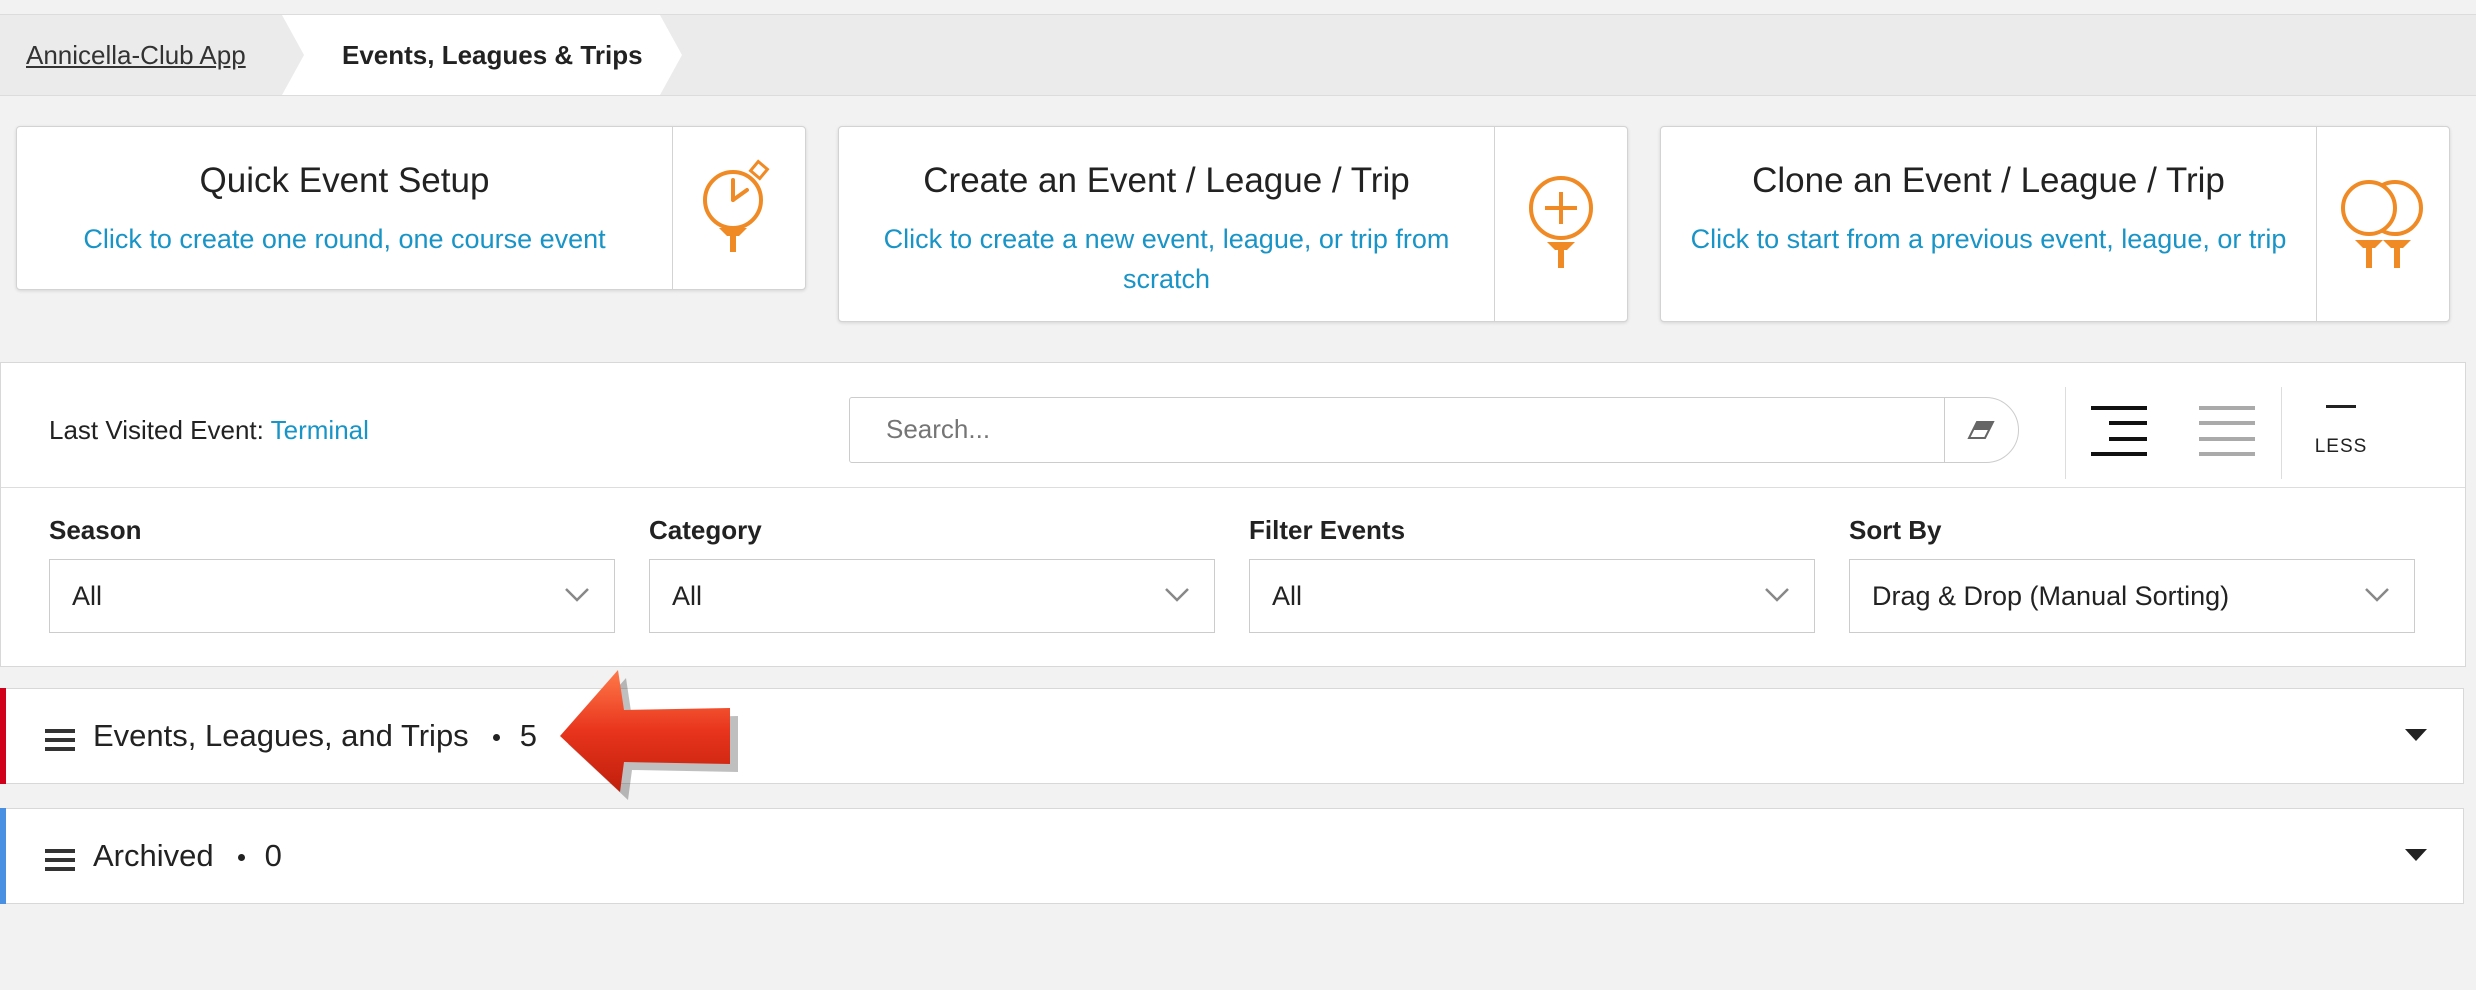 The width and height of the screenshot is (2476, 990). What do you see at coordinates (1944, 430) in the screenshot?
I see `search-divider` at bounding box center [1944, 430].